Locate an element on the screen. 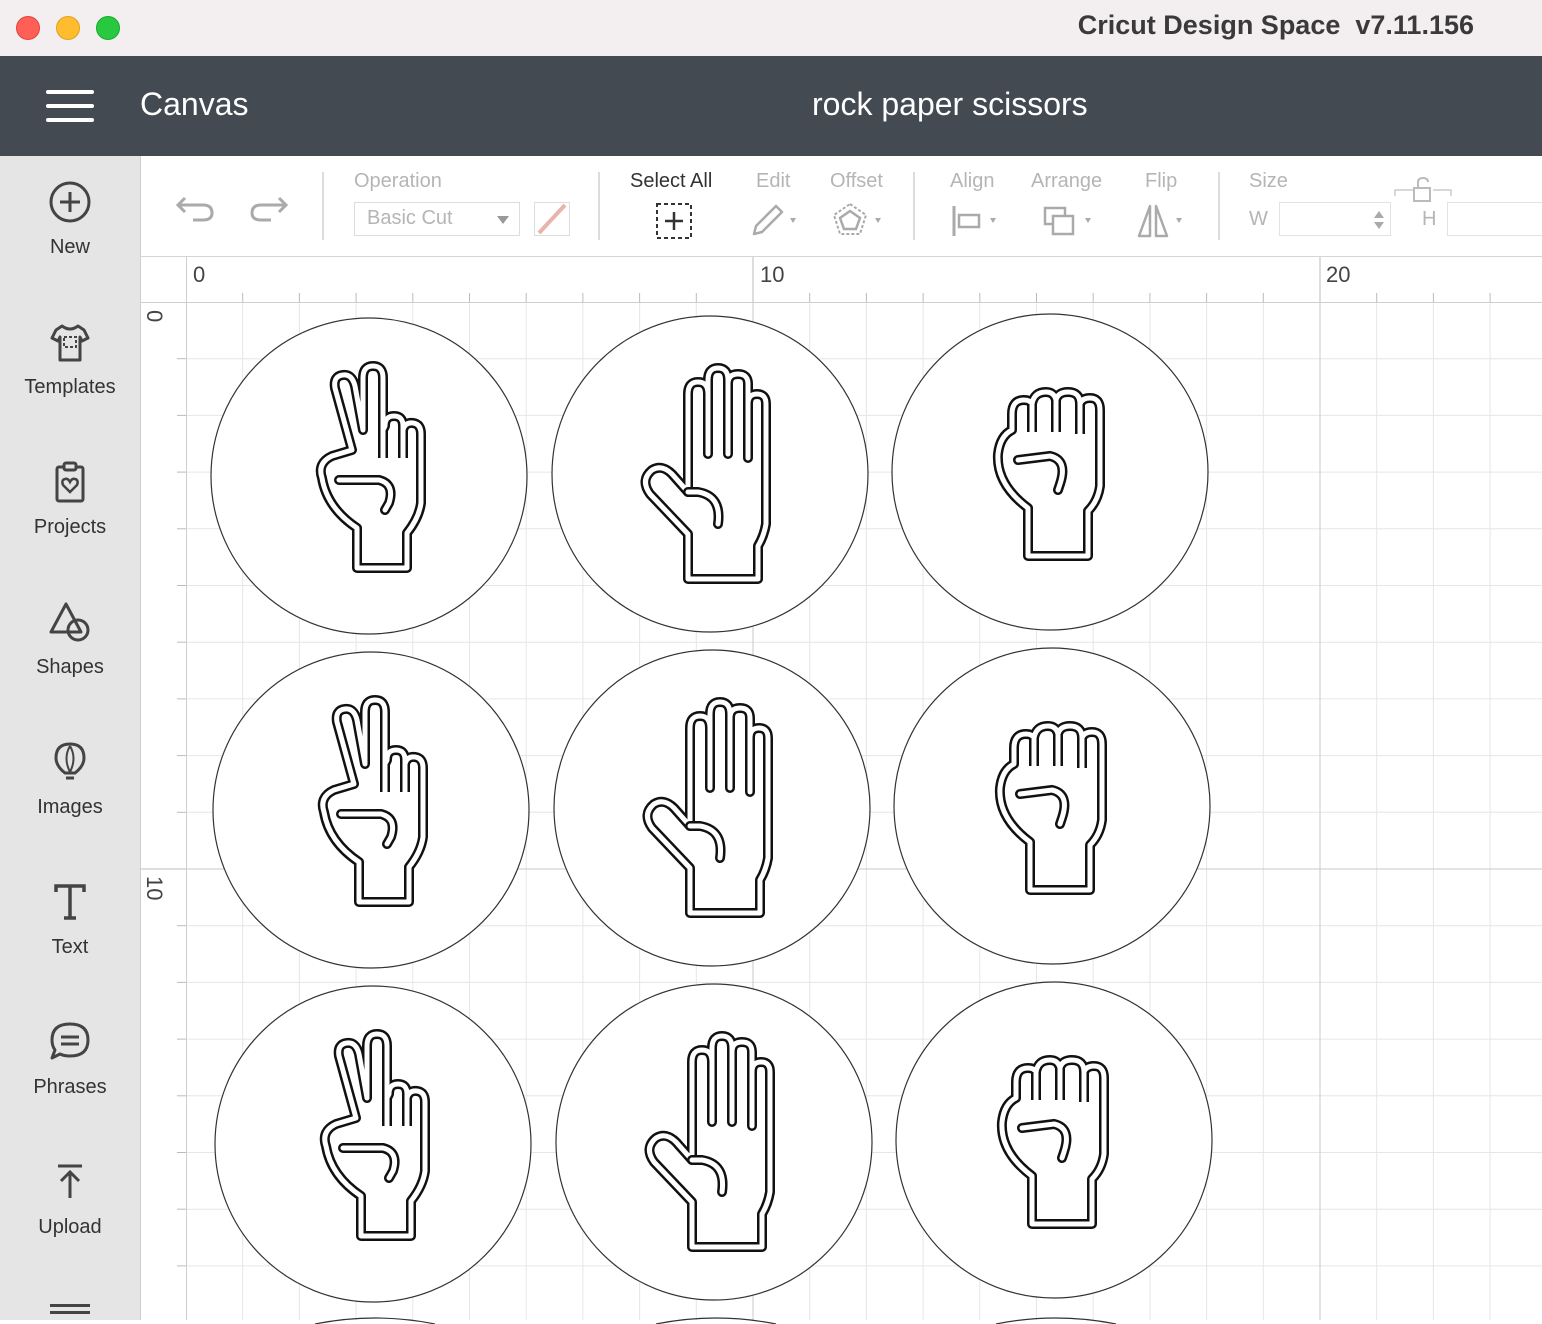 The height and width of the screenshot is (1324, 1542). operation-label: Operation is located at coordinates (398, 181).